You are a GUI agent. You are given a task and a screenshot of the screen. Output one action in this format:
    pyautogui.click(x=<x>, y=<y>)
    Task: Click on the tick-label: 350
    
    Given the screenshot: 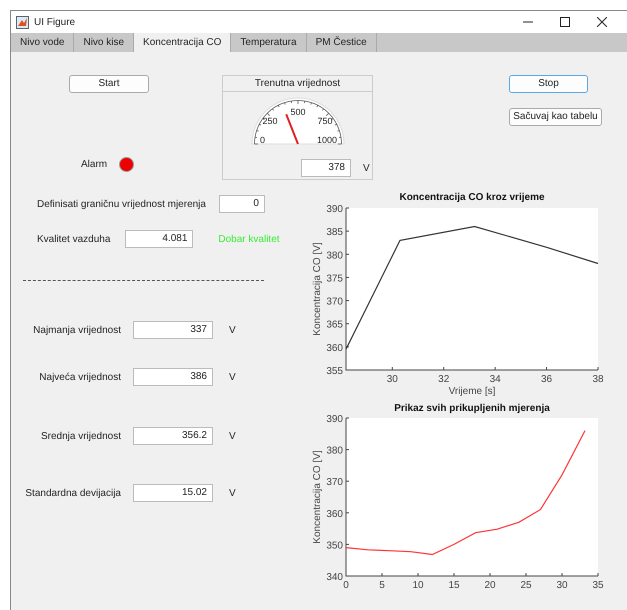 What is the action you would take?
    pyautogui.click(x=334, y=546)
    